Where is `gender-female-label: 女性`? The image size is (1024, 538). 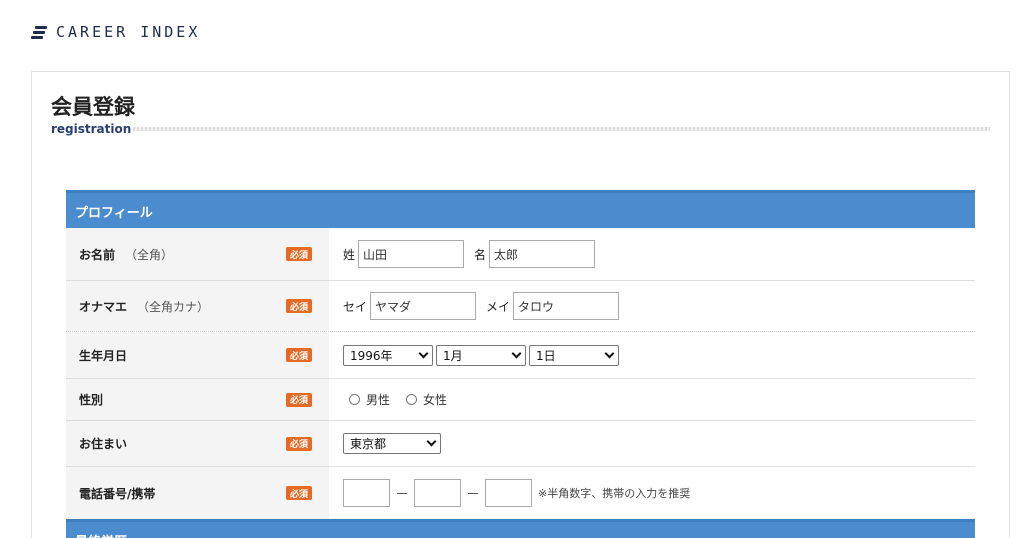
gender-female-label: 女性 is located at coordinates (435, 400).